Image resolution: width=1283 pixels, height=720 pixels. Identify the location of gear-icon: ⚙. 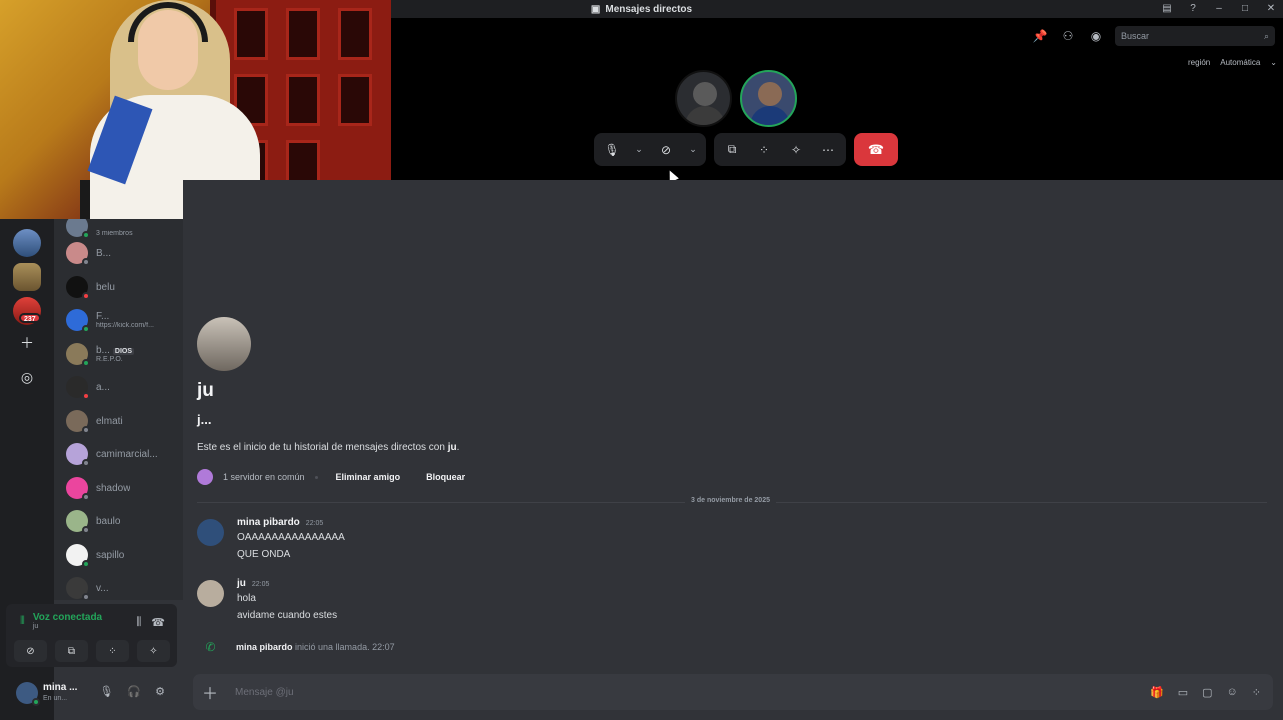
(160, 691).